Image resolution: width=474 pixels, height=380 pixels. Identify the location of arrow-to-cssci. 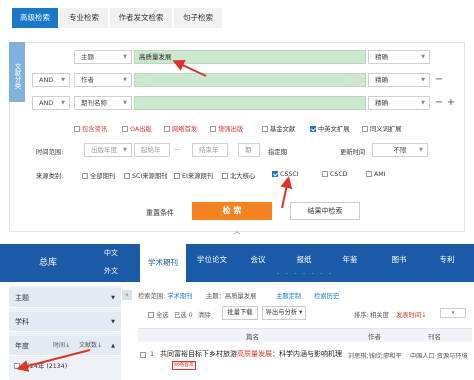
(286, 192).